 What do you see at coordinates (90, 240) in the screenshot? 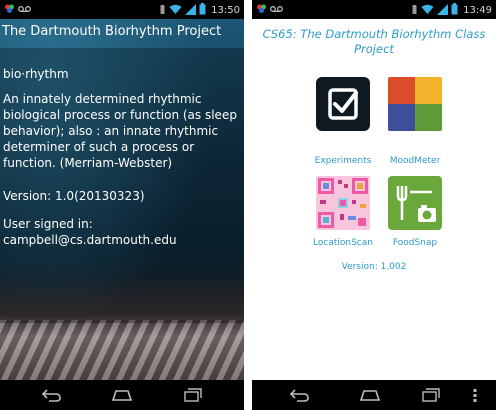
I see `user-email: campbell@cs.dartmouth.edu` at bounding box center [90, 240].